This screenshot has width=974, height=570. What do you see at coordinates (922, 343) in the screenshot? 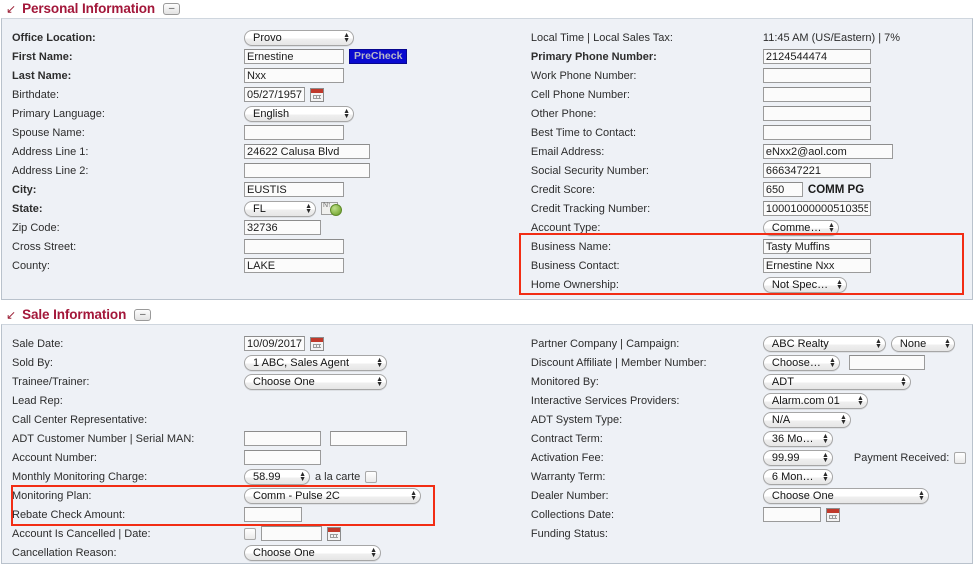
I see `campaign-select: None ▲ ▼` at bounding box center [922, 343].